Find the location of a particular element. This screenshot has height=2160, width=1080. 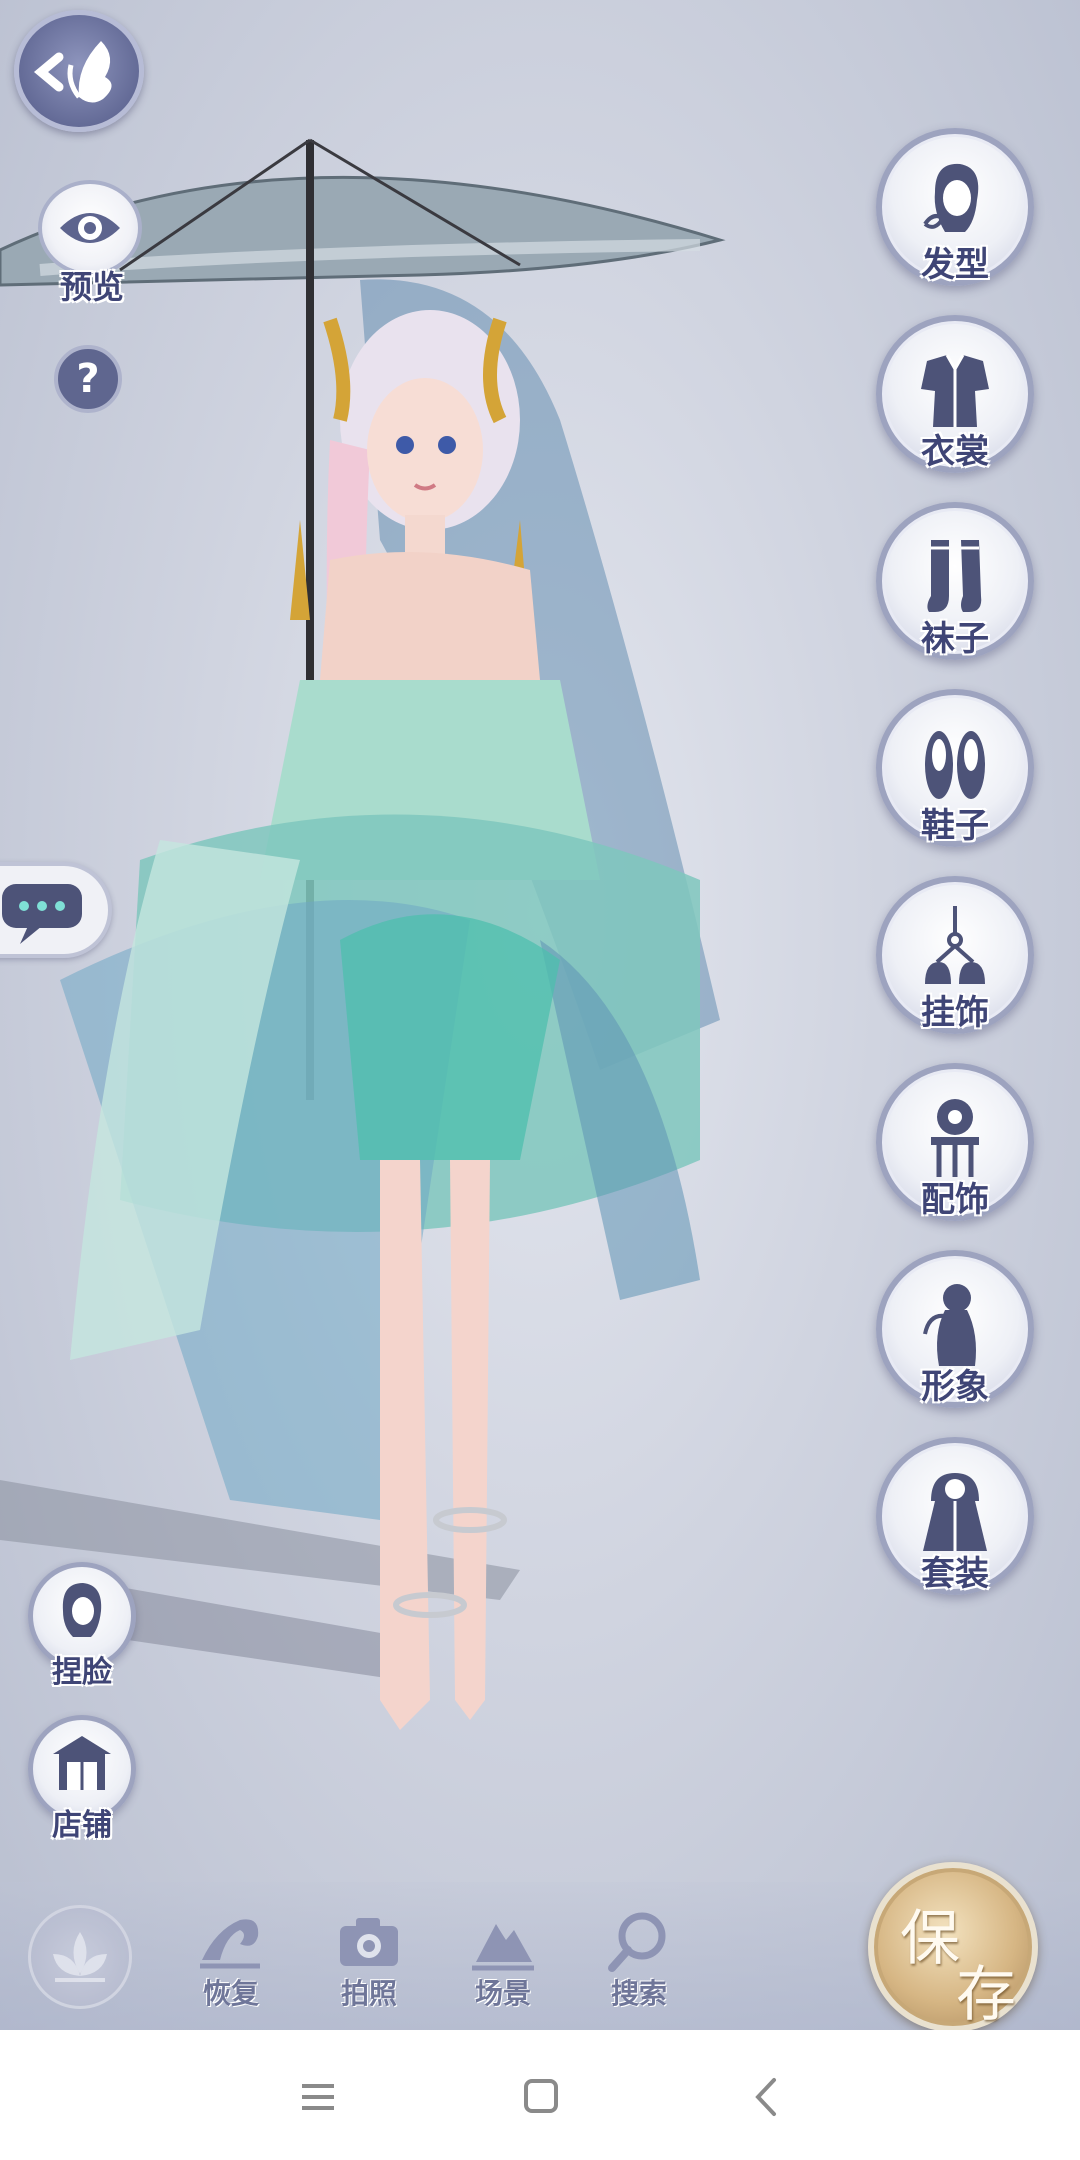

photo-label: 拍照 is located at coordinates (368, 1993).